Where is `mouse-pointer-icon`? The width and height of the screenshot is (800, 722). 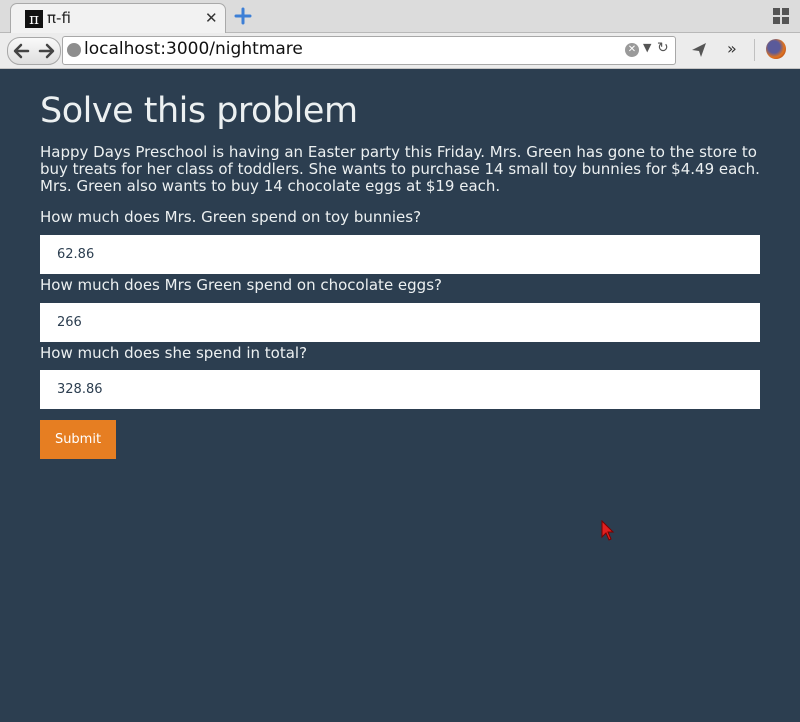
mouse-pointer-icon is located at coordinates (608, 530).